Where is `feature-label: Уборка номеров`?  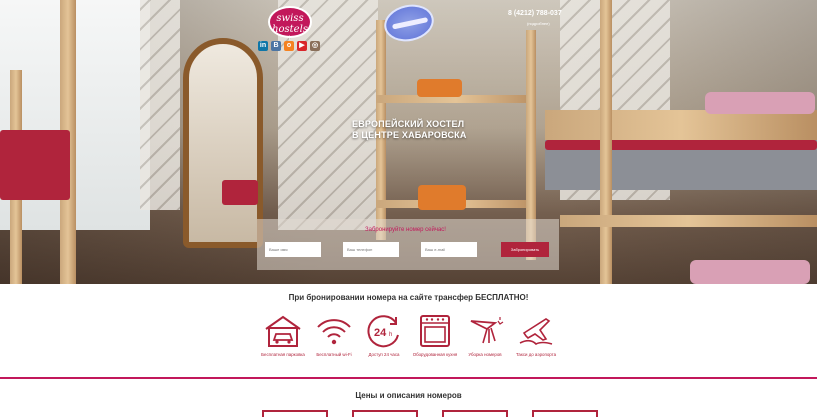
feature-label: Уборка номеров is located at coordinates (485, 354).